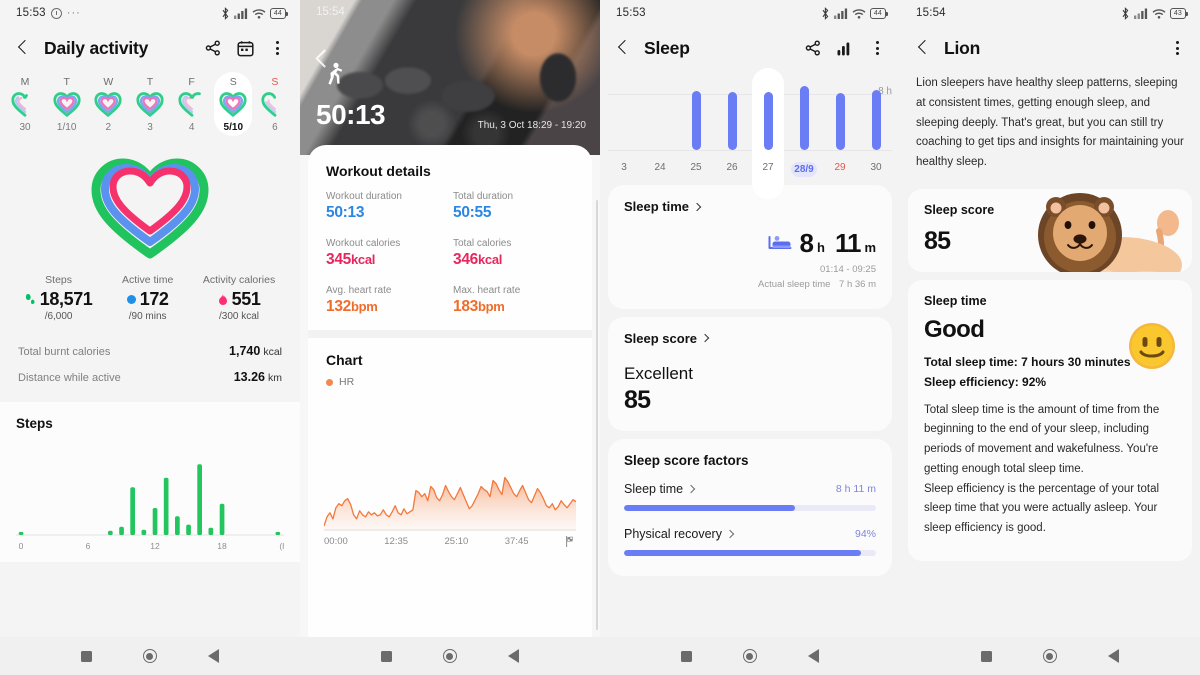 The height and width of the screenshot is (675, 1200). I want to click on bar-chart-icon, so click(845, 48).